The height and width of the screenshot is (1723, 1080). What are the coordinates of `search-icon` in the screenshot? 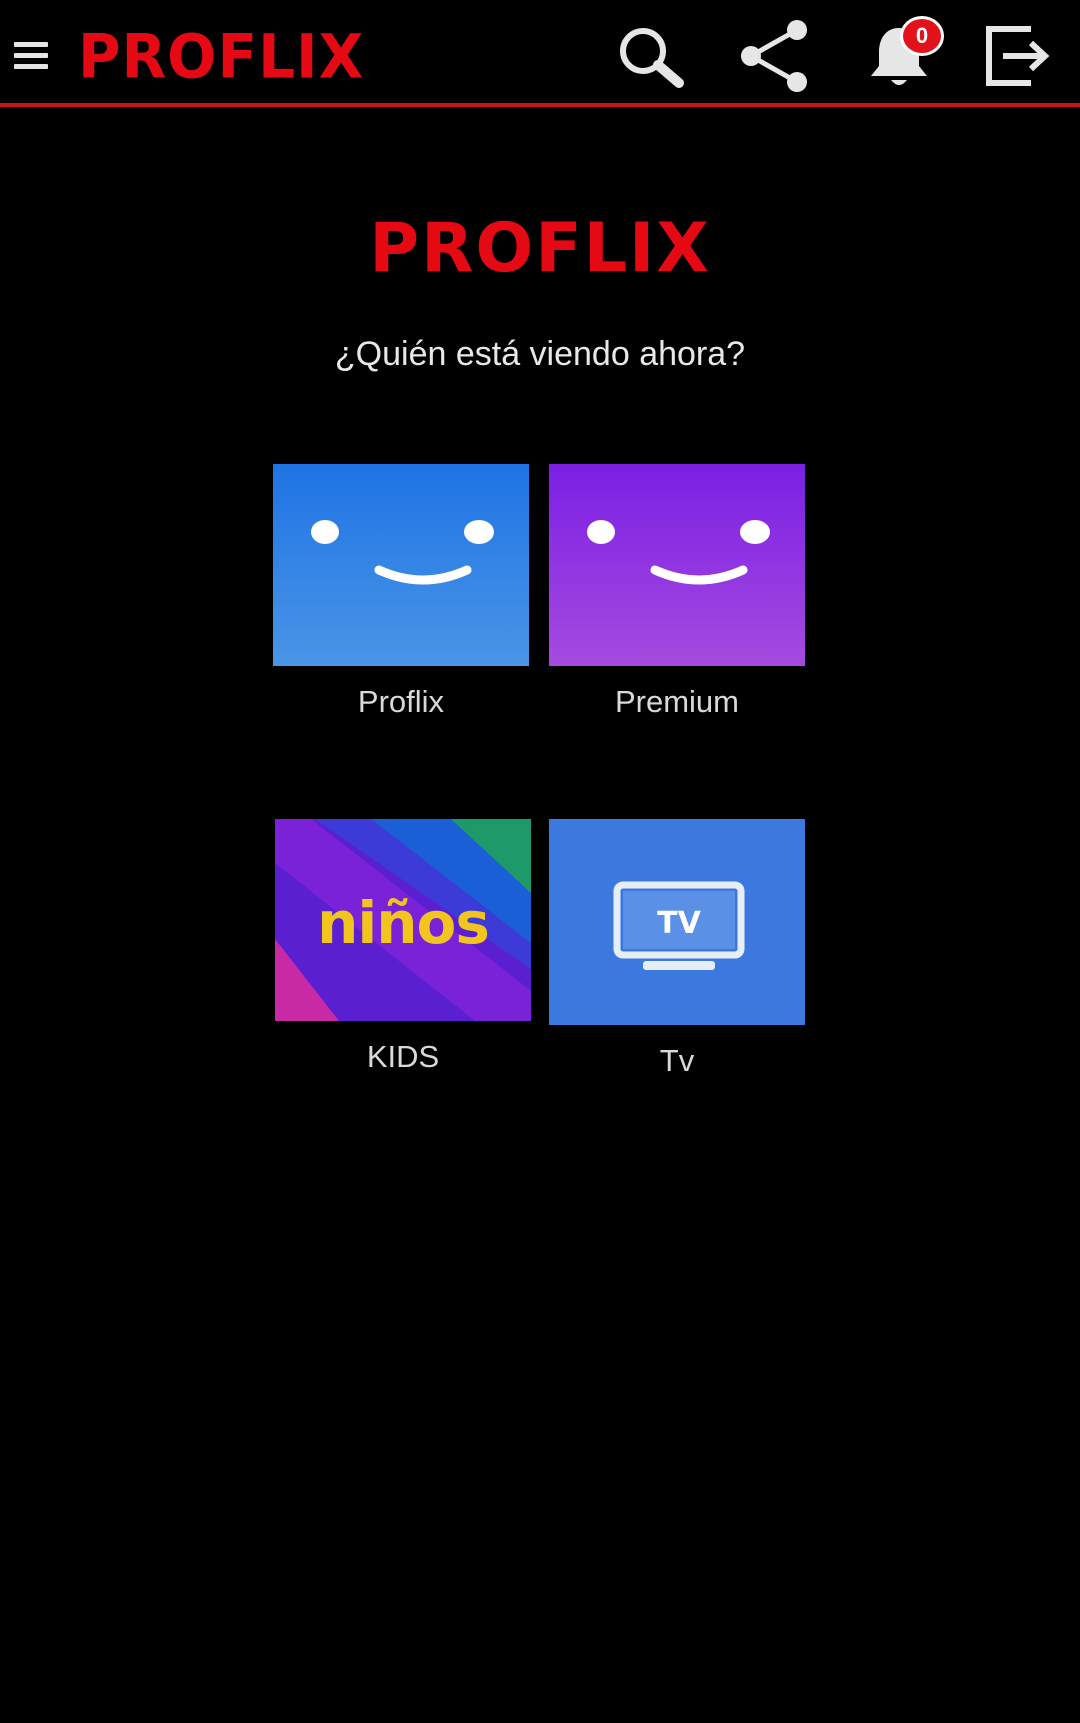 It's located at (652, 58).